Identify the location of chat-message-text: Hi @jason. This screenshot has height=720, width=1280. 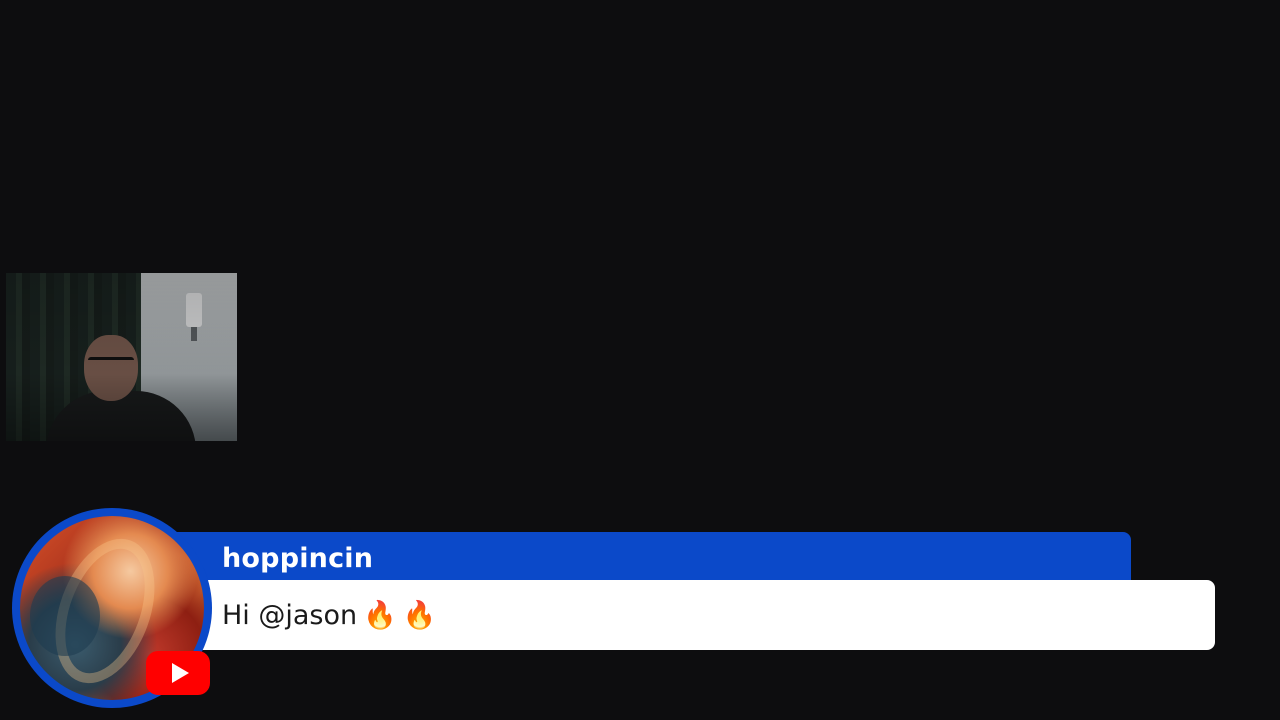
(290, 615).